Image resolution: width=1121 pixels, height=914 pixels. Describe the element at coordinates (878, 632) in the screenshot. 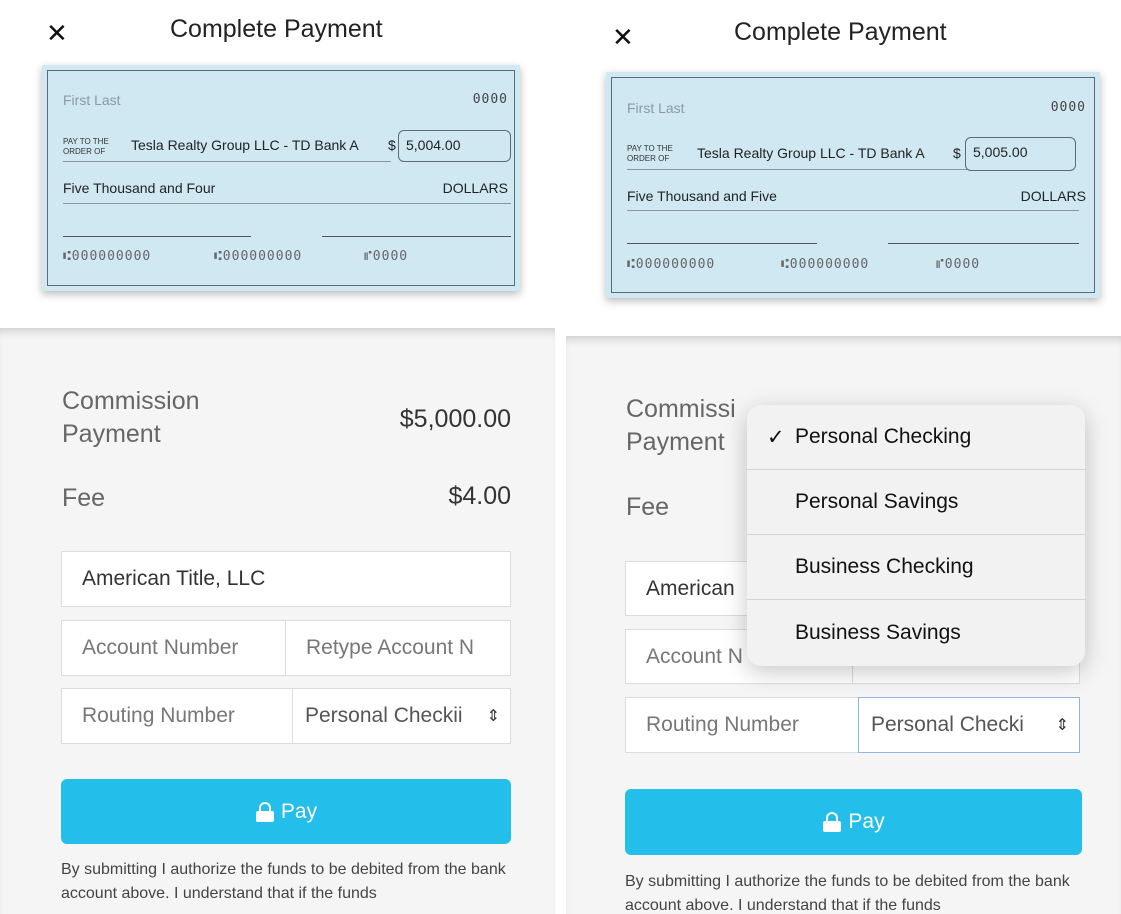

I see `dropdown-option-label: Business Savings` at that location.